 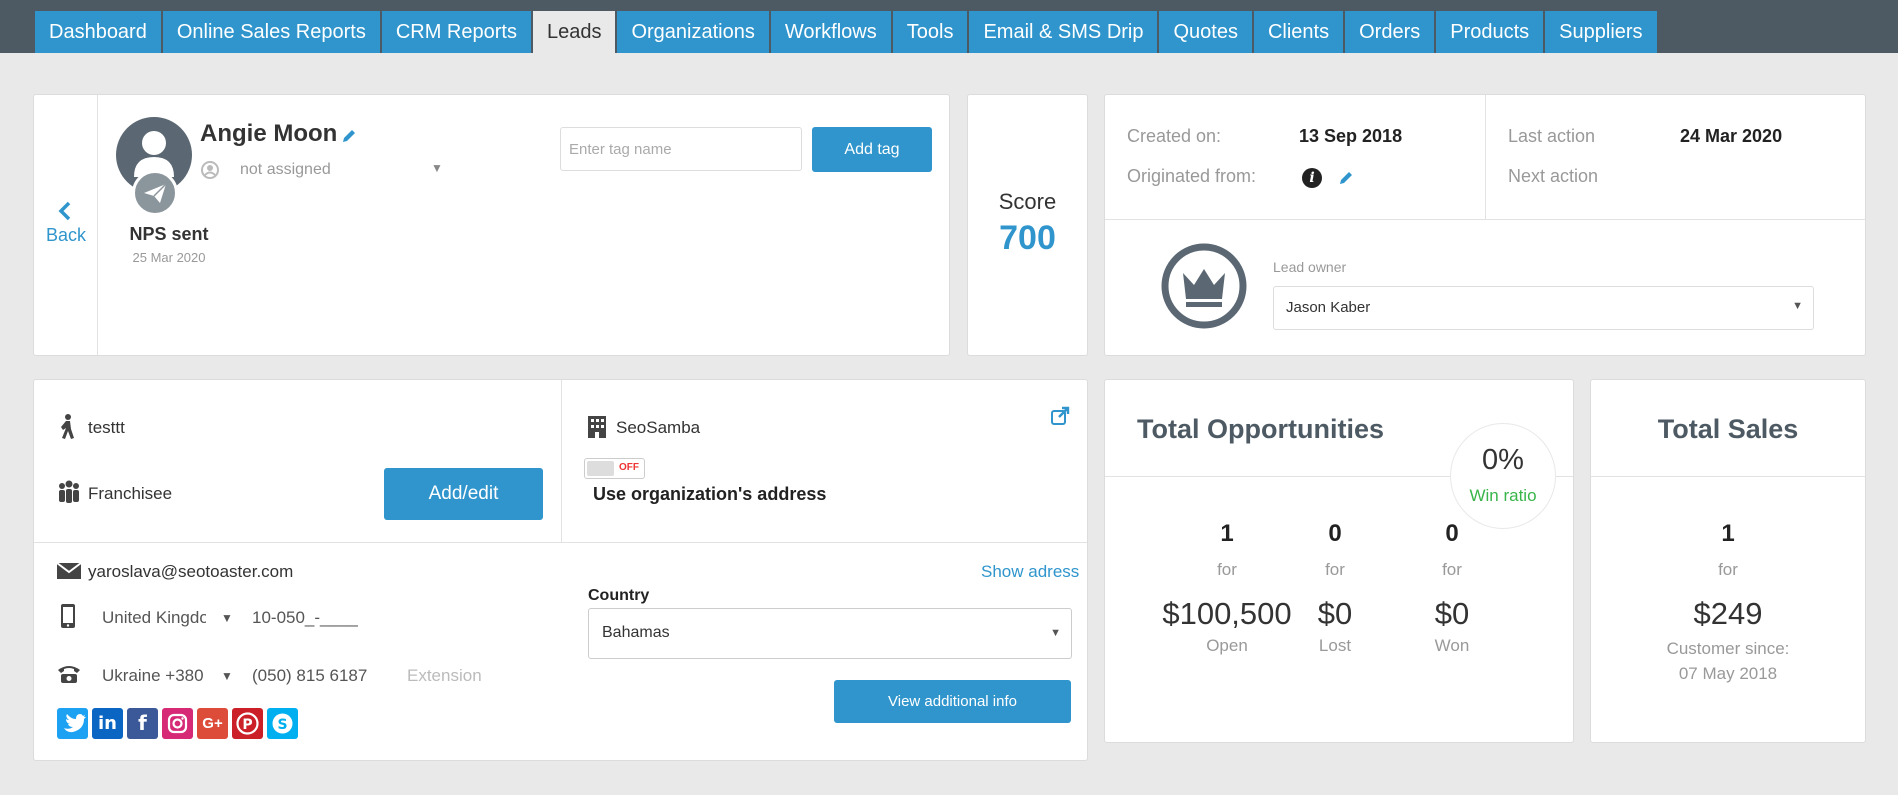 What do you see at coordinates (463, 494) in the screenshot?
I see `add-edit-button: Add/edit` at bounding box center [463, 494].